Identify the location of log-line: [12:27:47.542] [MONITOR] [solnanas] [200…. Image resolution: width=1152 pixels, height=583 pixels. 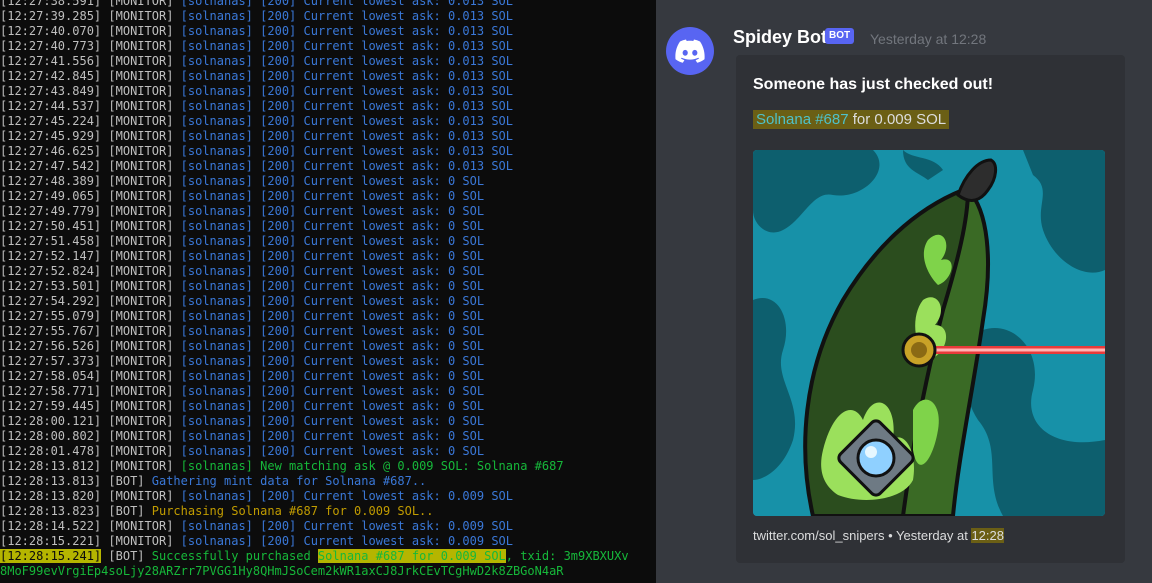
(314, 166).